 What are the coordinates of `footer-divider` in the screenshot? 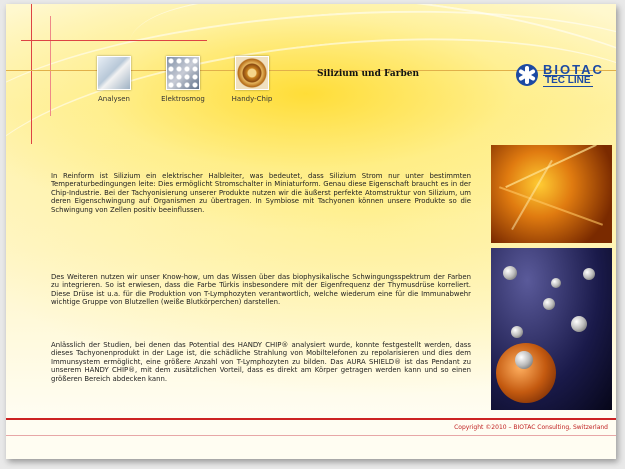 It's located at (311, 419).